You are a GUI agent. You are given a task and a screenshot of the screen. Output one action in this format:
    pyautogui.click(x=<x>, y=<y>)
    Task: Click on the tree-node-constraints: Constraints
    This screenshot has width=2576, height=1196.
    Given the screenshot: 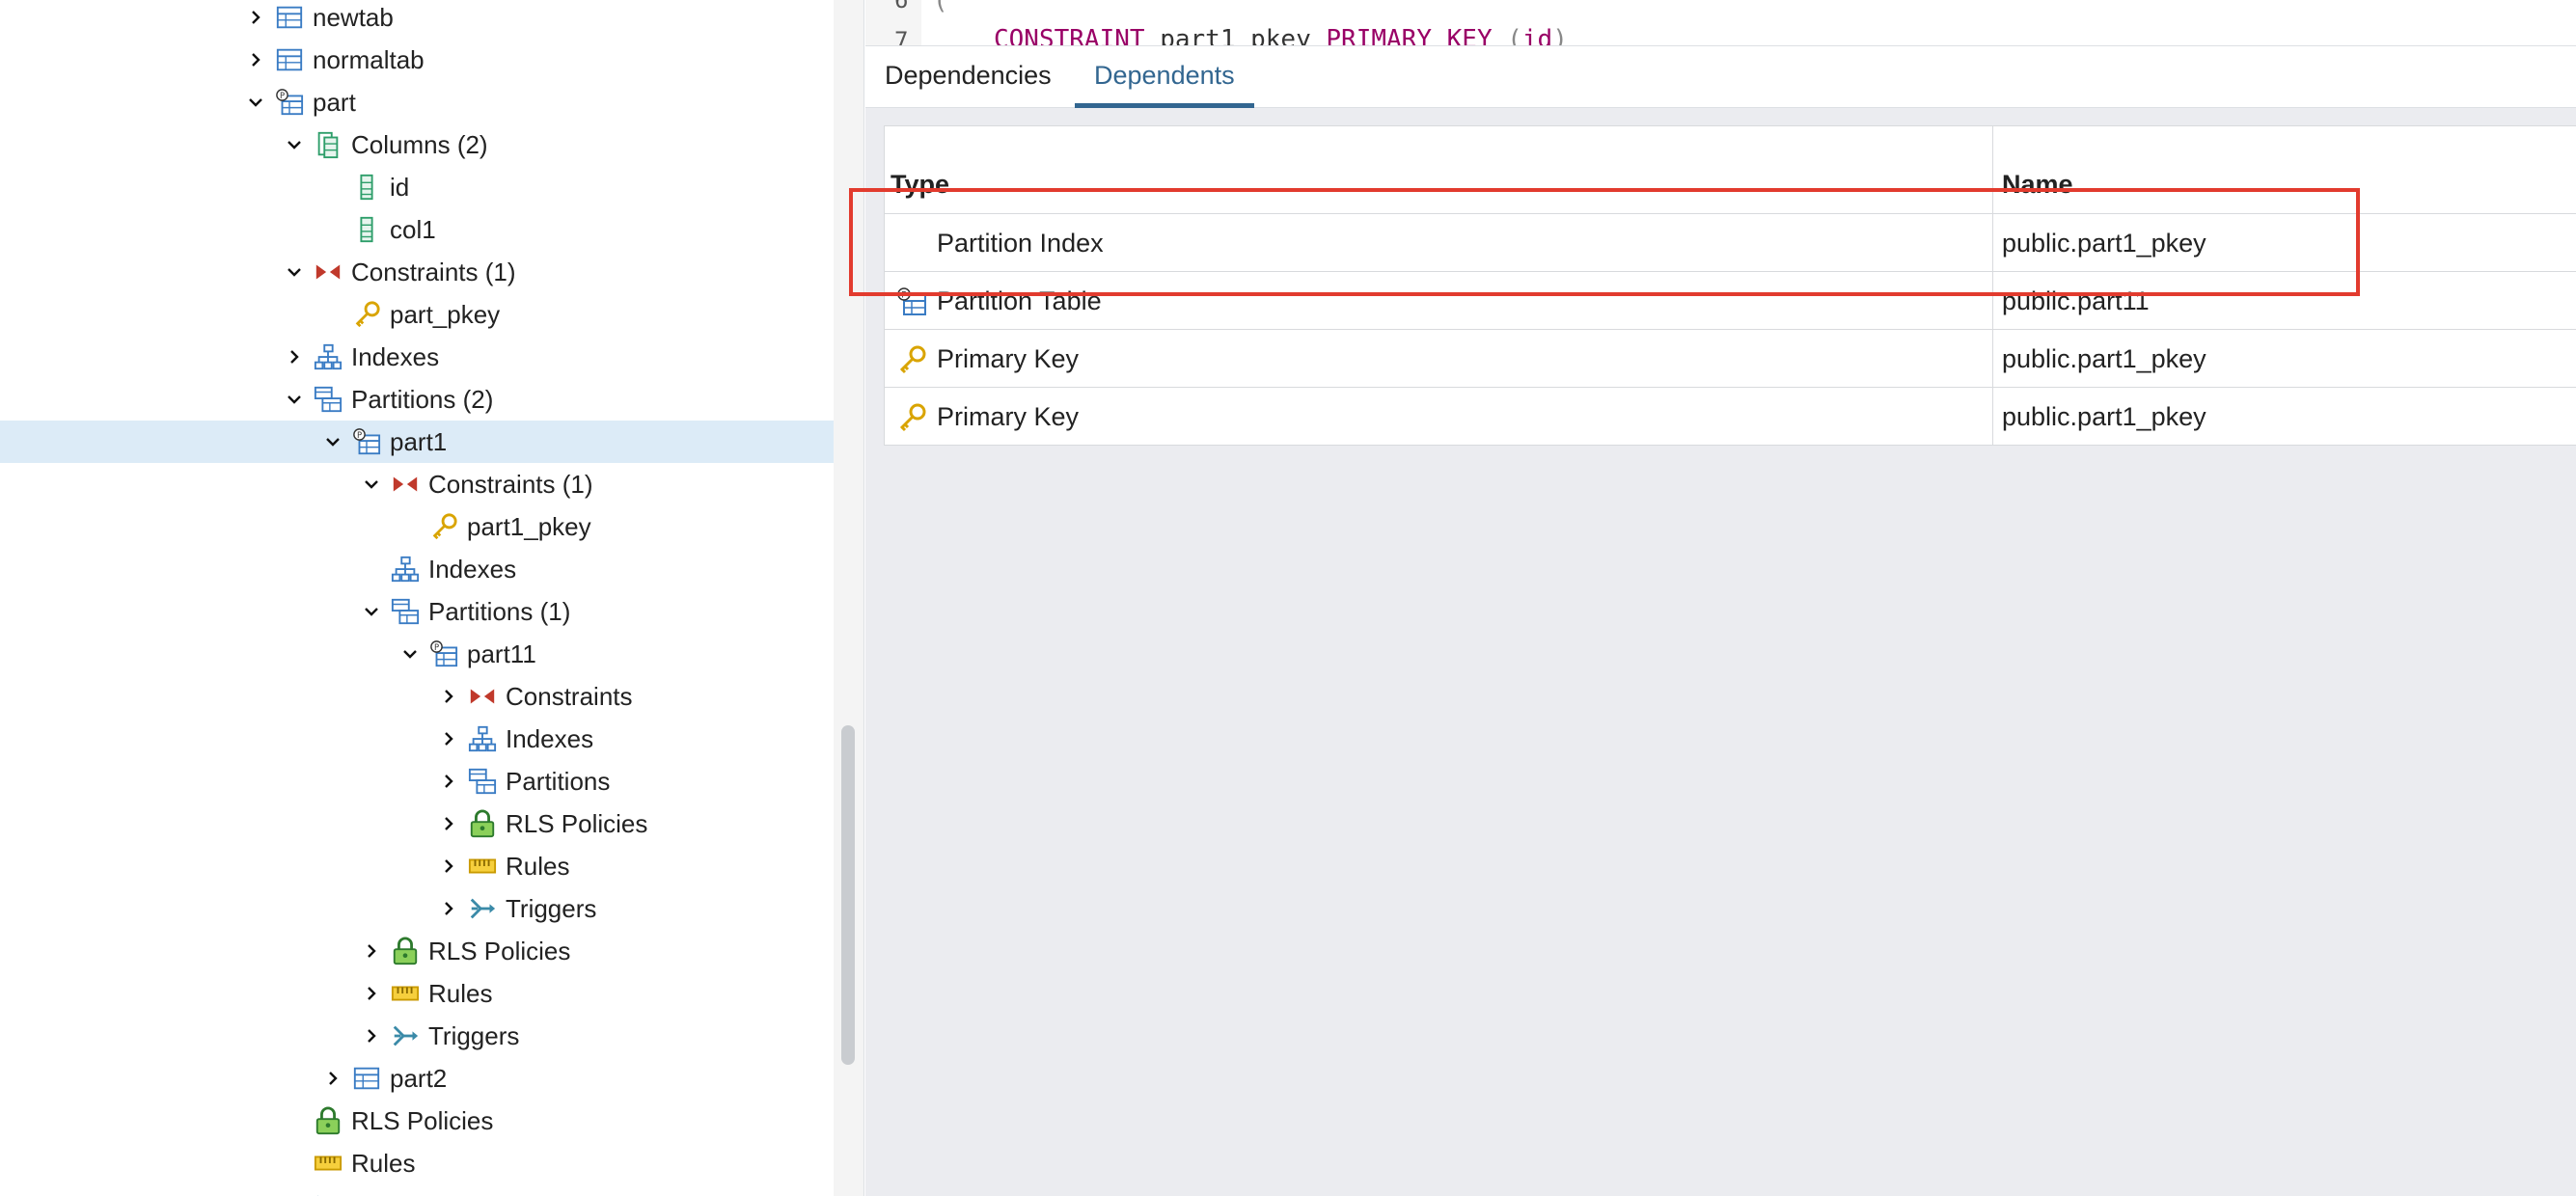 What is the action you would take?
    pyautogui.click(x=417, y=696)
    